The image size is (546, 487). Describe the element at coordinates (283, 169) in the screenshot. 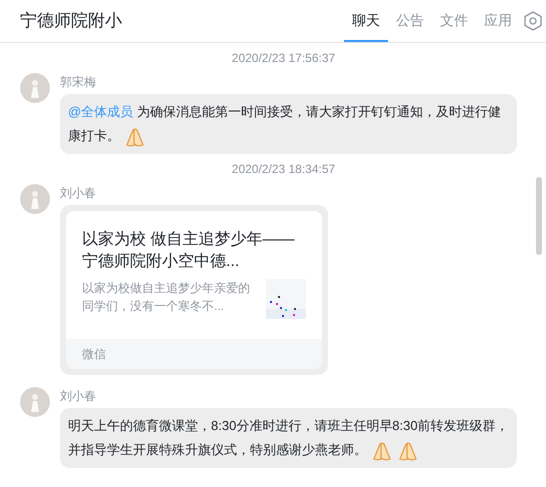

I see `timestamp: 2020/2/23 18:34:57` at that location.